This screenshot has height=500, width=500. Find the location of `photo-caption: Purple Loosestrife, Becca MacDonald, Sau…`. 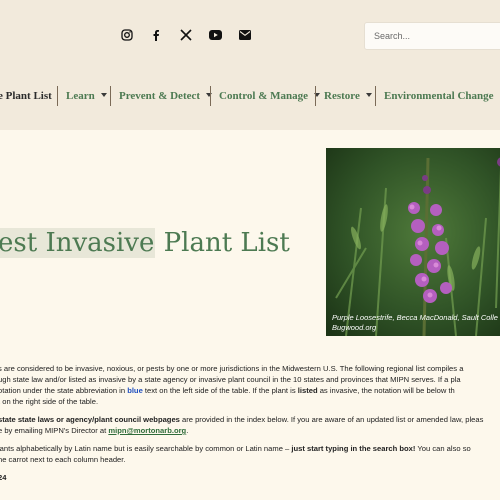

photo-caption: Purple Loosestrife, Becca MacDonald, Sau… is located at coordinates (415, 322).